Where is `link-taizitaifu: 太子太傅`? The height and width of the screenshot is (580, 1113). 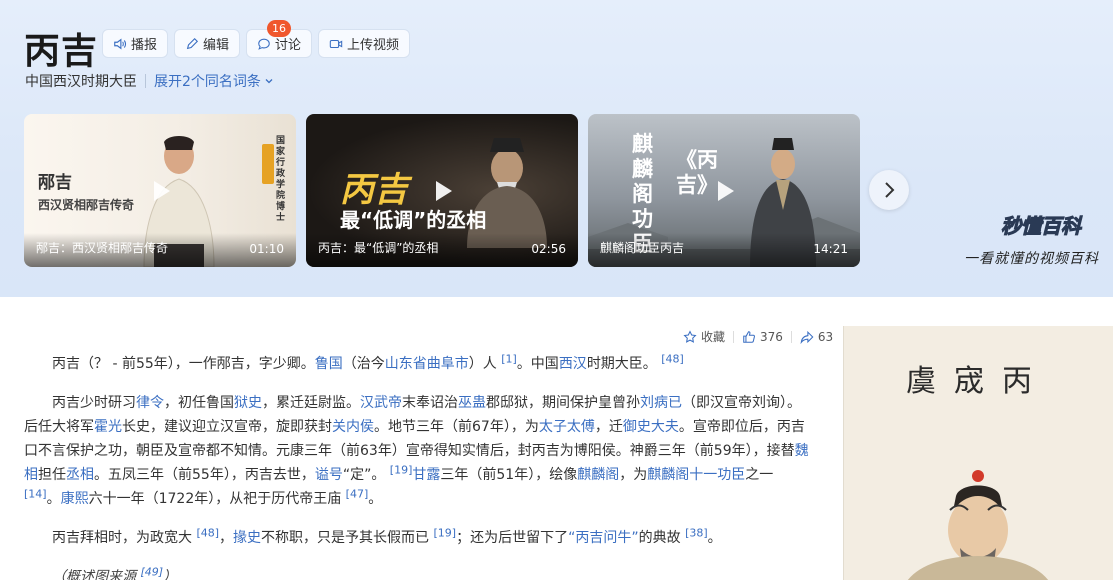 link-taizitaifu: 太子太傅 is located at coordinates (567, 427).